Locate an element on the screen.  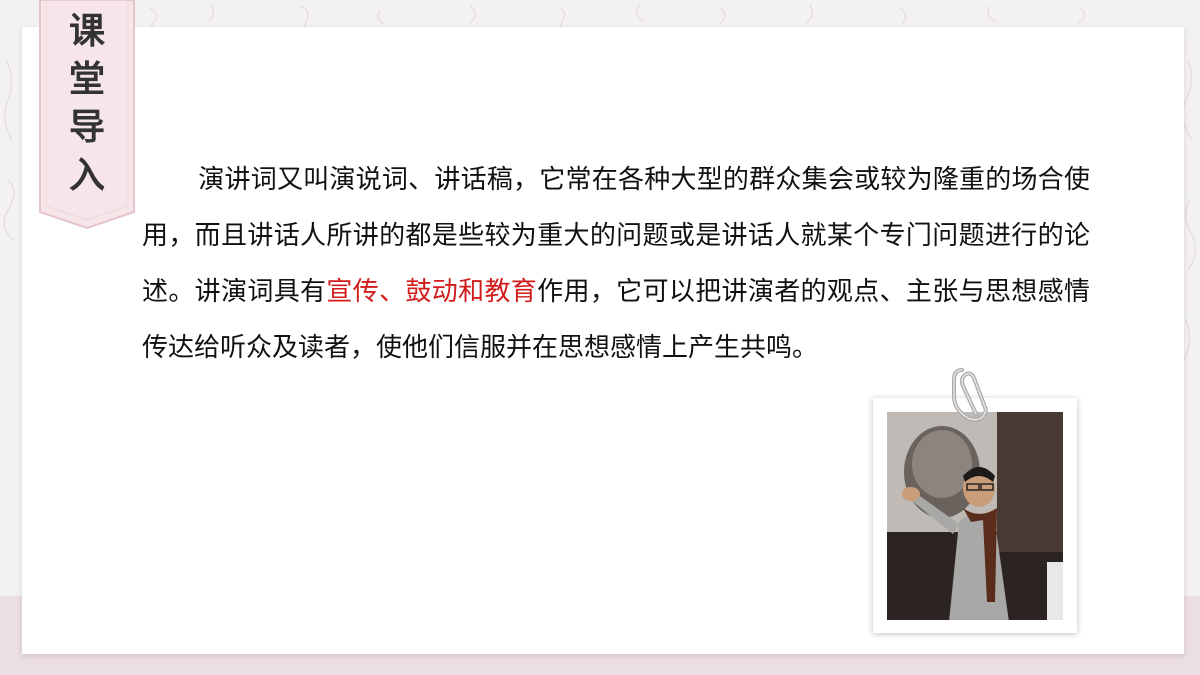
photo-frame is located at coordinates (975, 515).